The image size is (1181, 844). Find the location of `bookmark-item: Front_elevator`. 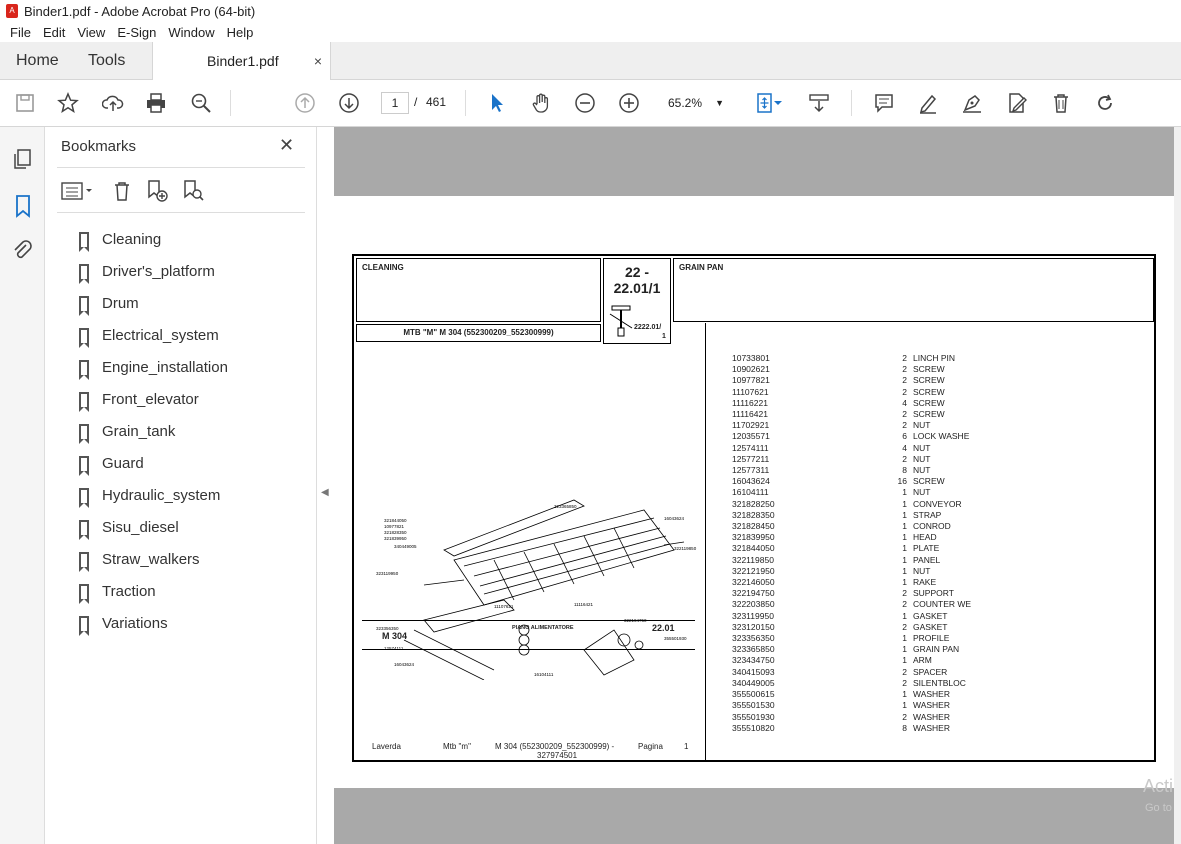

bookmark-item: Front_elevator is located at coordinates (190, 399).